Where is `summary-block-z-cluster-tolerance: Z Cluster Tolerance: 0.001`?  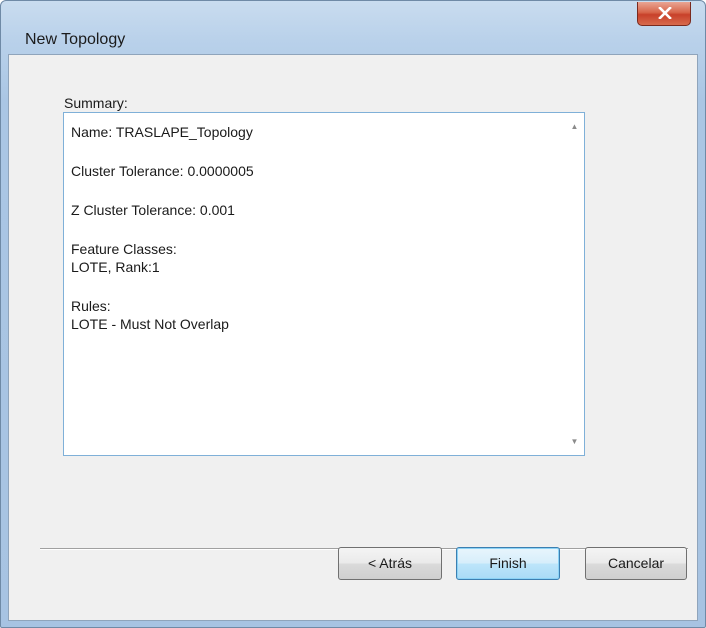
summary-block-z-cluster-tolerance: Z Cluster Tolerance: 0.001 is located at coordinates (311, 210).